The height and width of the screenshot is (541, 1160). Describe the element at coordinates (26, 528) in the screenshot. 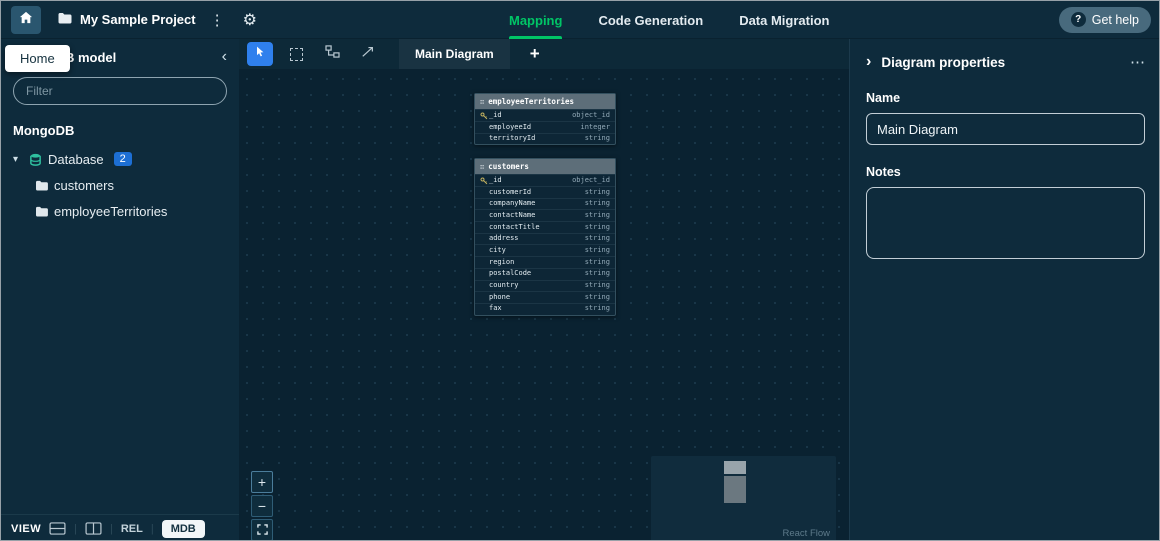

I see `view-label: VIEW` at that location.